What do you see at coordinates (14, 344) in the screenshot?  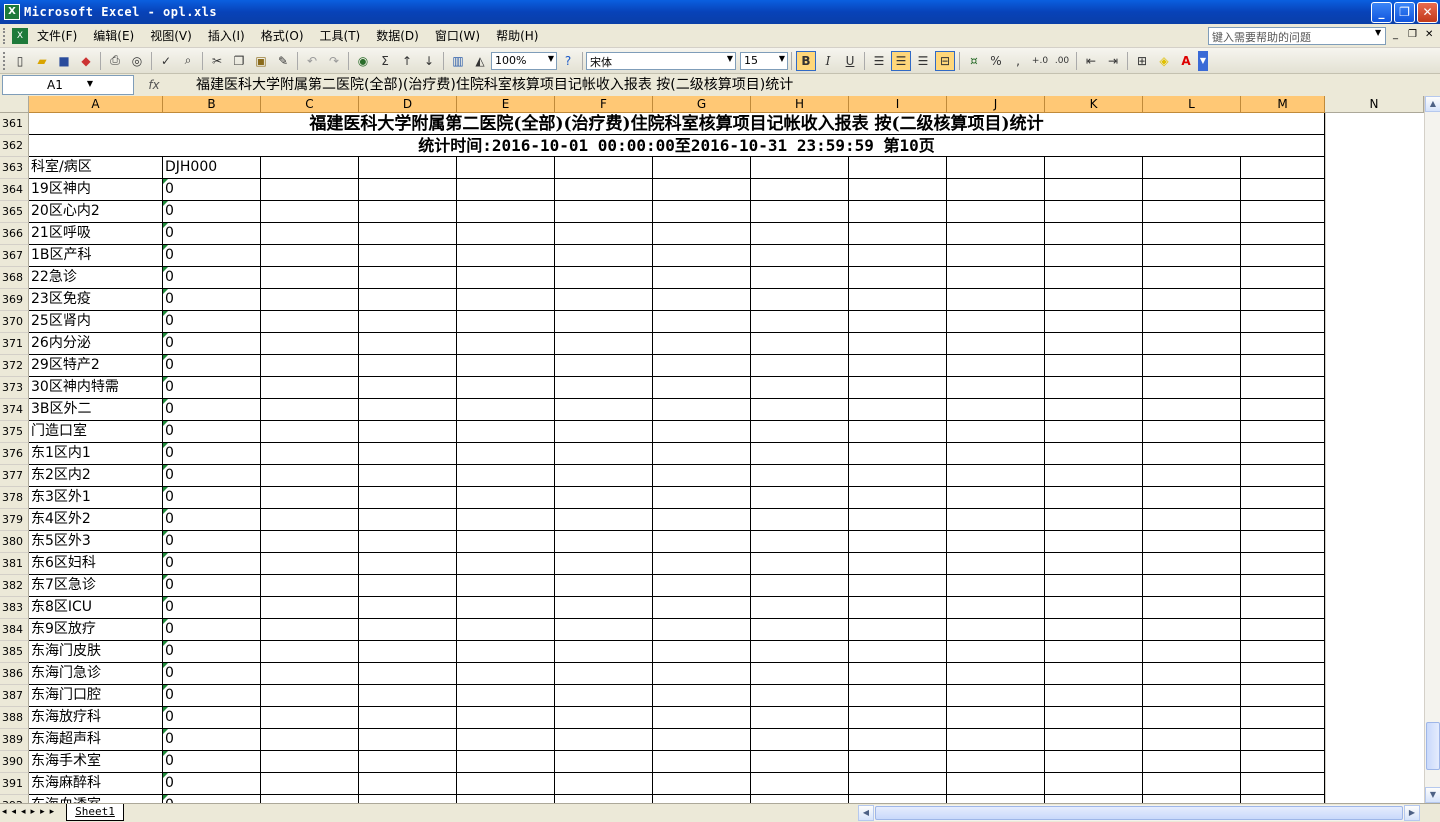 I see `row-header: 371` at bounding box center [14, 344].